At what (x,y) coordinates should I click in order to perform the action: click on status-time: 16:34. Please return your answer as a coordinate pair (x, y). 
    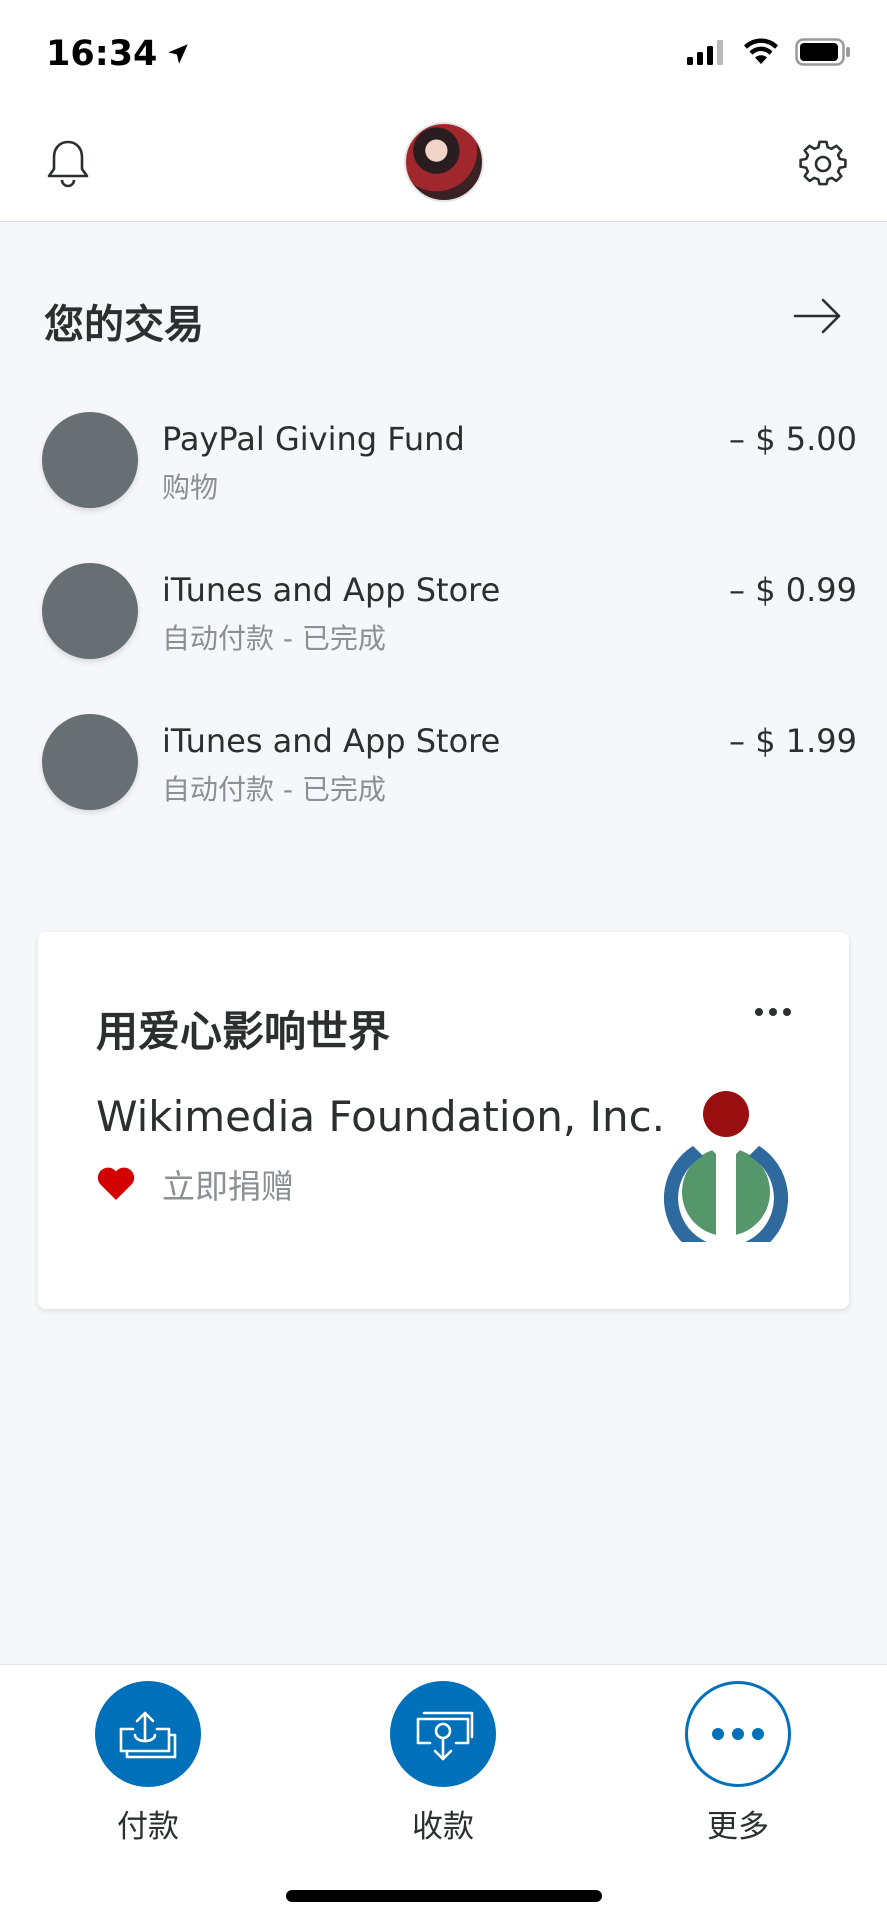
    Looking at the image, I should click on (118, 54).